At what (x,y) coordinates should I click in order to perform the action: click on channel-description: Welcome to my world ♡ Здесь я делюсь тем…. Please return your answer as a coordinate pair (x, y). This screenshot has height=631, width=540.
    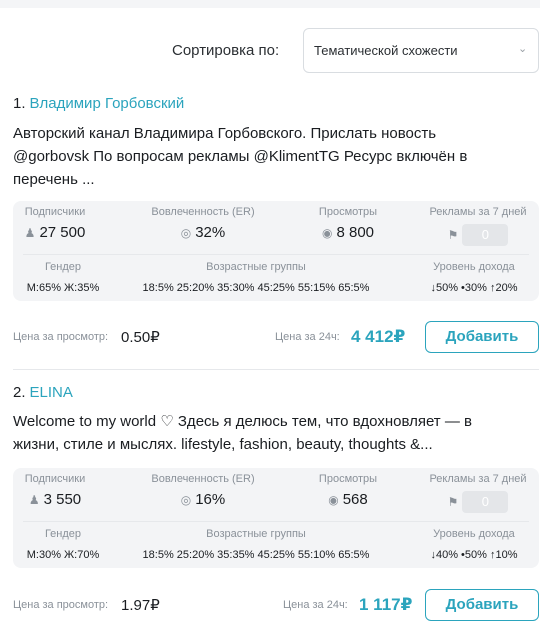
    Looking at the image, I should click on (242, 433).